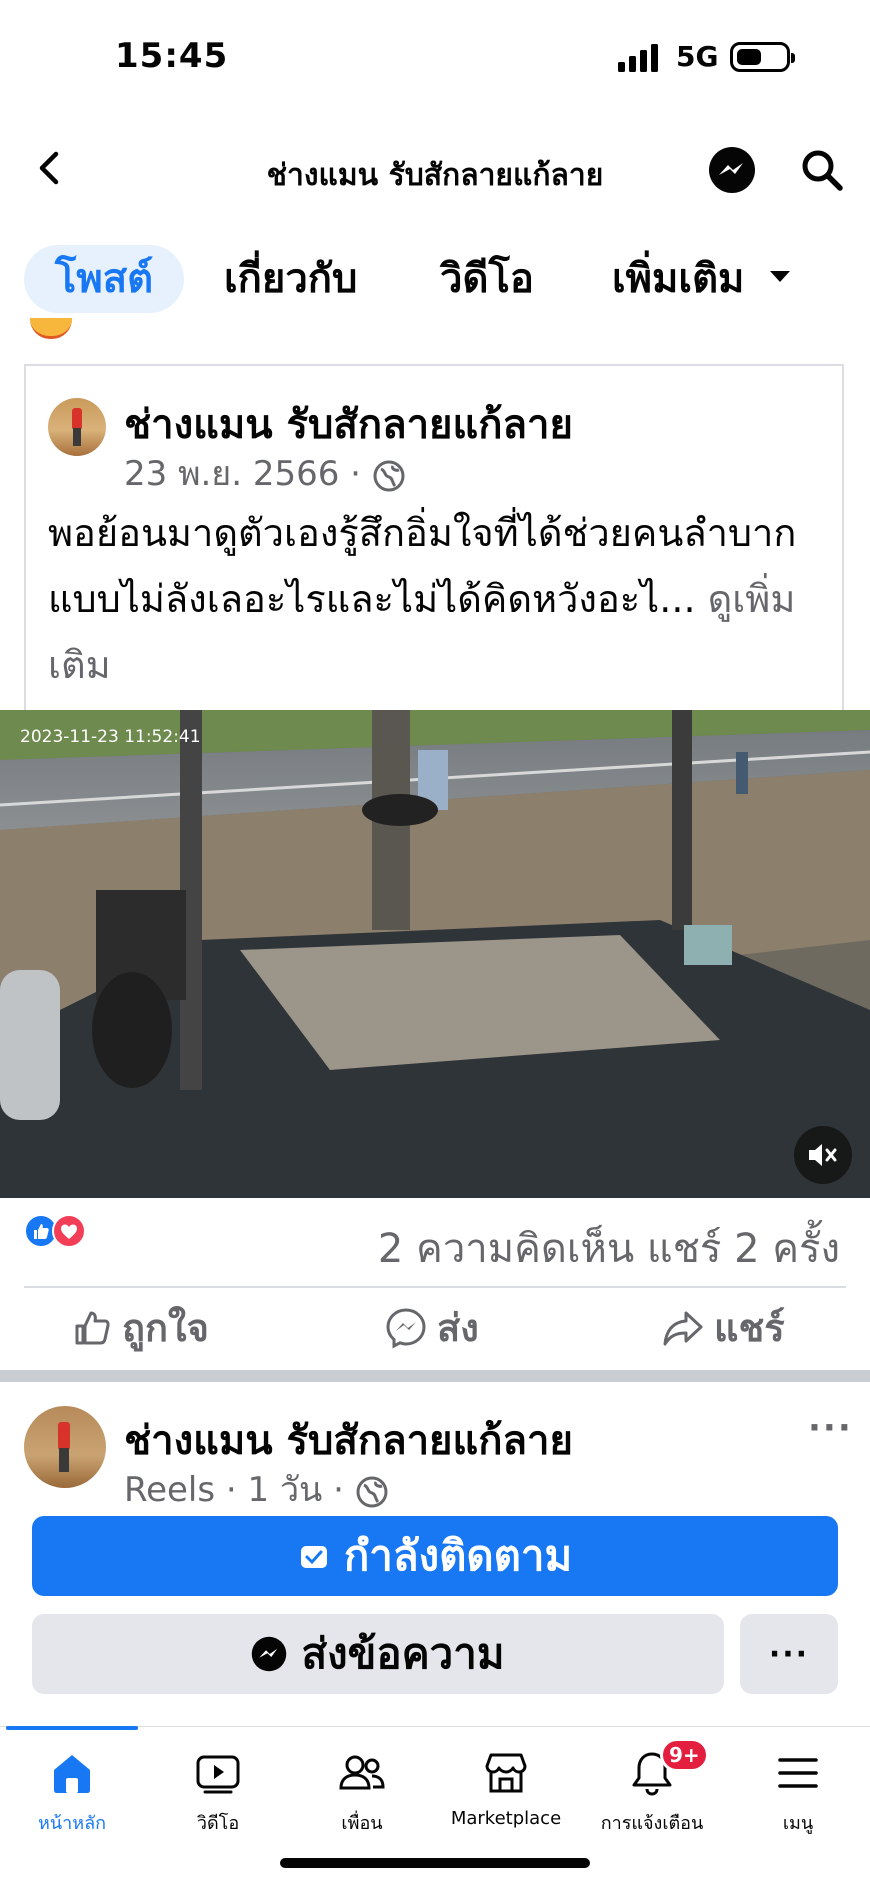 The height and width of the screenshot is (1886, 870). I want to click on nav-marketplace: Marketplace, so click(506, 1788).